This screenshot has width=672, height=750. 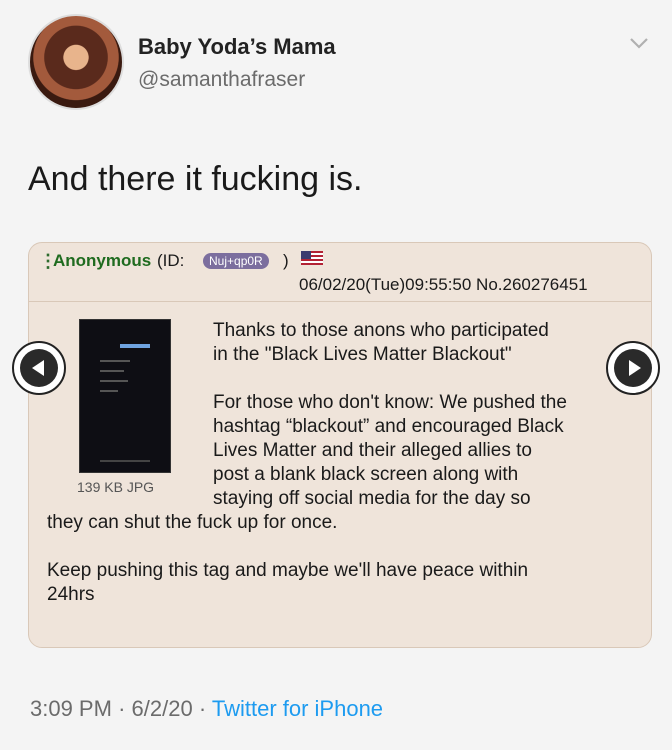 I want to click on previous-image-button, so click(x=39, y=368).